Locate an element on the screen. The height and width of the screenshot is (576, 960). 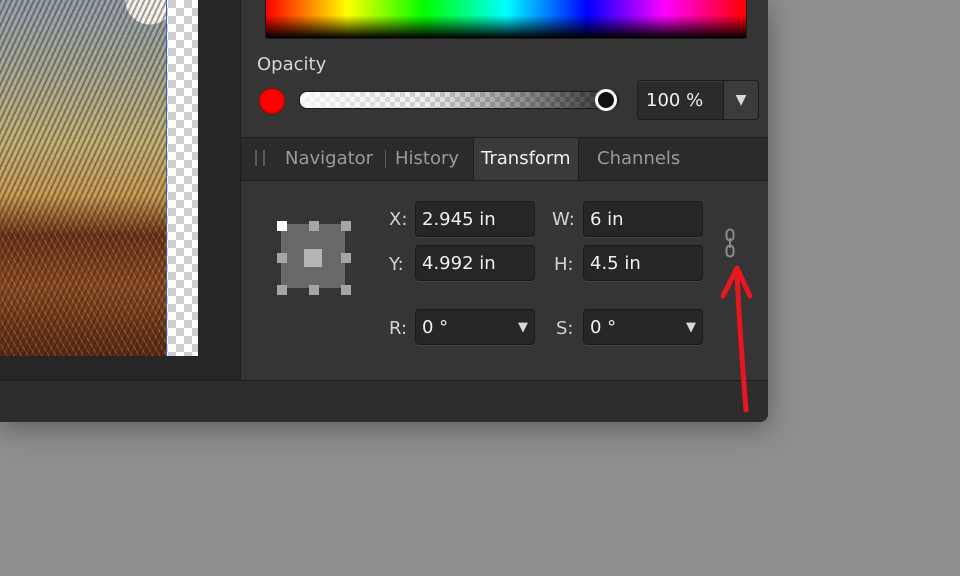
panel-tab-bar: Navigator History Transform Channels is located at coordinates (504, 159).